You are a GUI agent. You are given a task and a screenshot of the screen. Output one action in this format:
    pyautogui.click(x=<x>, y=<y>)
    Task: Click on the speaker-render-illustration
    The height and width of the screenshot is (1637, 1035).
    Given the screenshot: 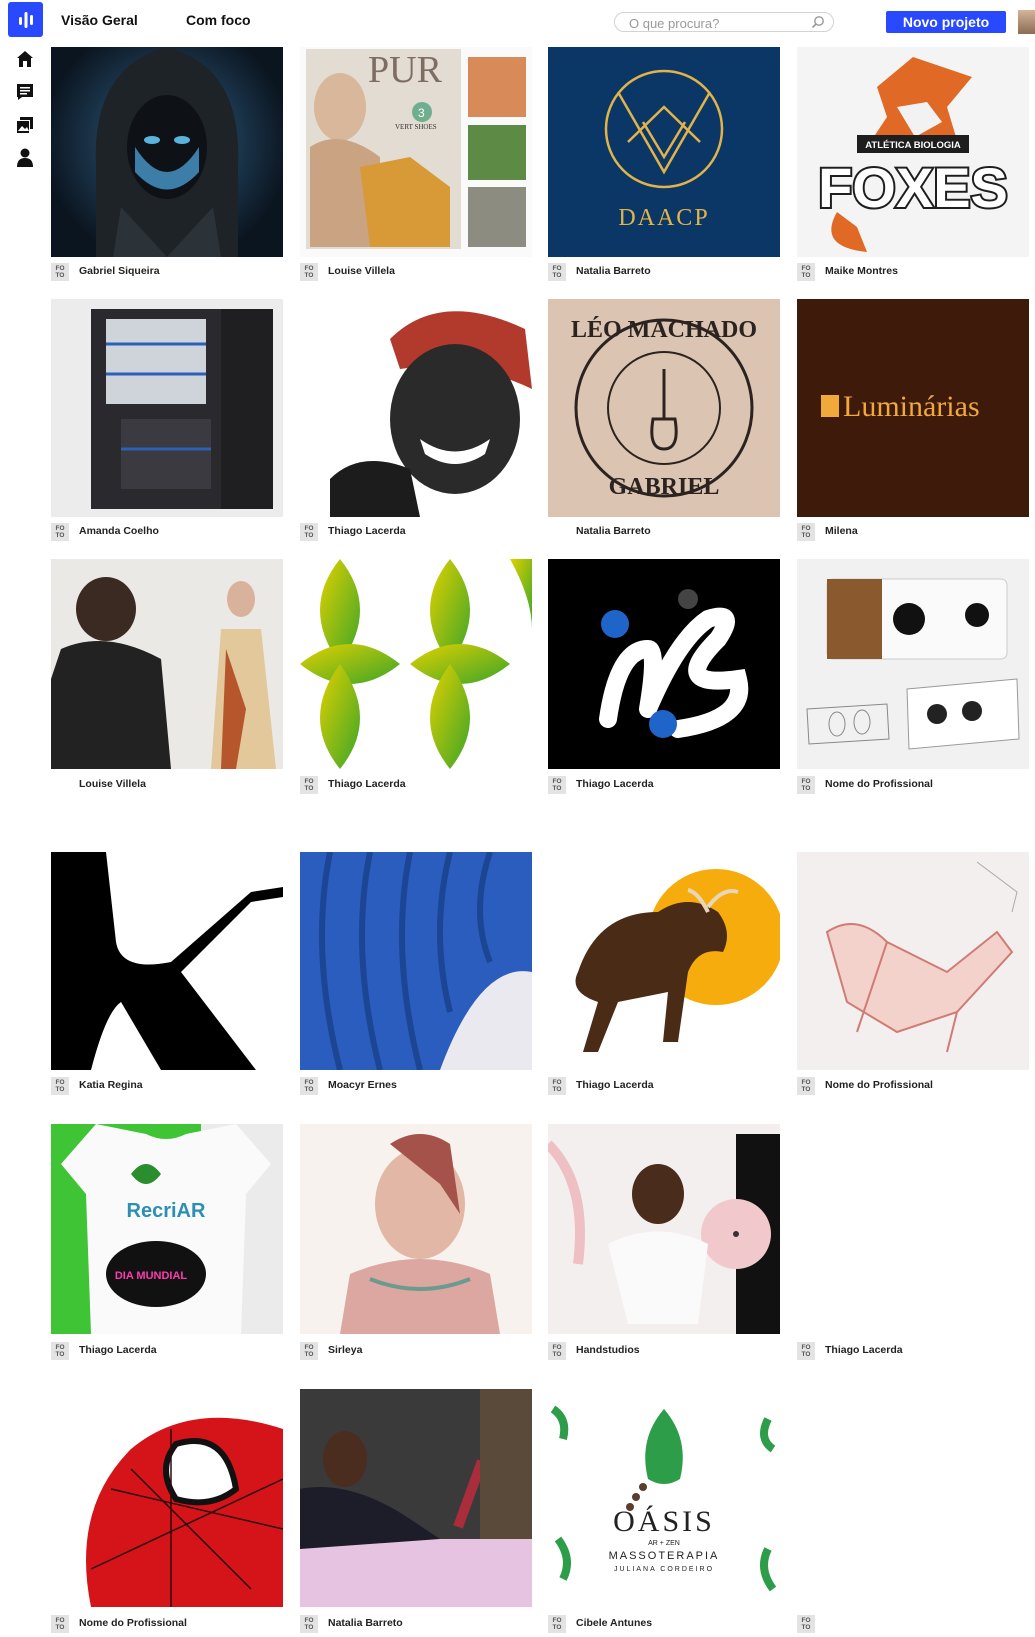 What is the action you would take?
    pyautogui.click(x=913, y=664)
    